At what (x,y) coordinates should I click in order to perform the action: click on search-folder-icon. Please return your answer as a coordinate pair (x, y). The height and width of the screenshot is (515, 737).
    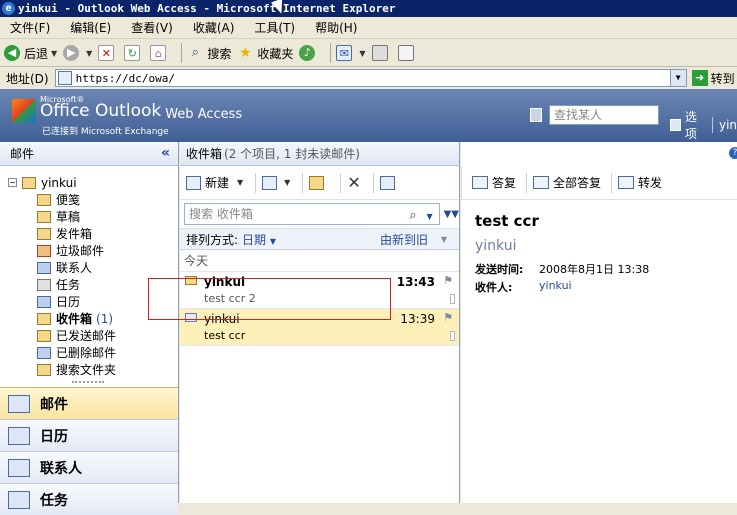
    Looking at the image, I should click on (44, 369).